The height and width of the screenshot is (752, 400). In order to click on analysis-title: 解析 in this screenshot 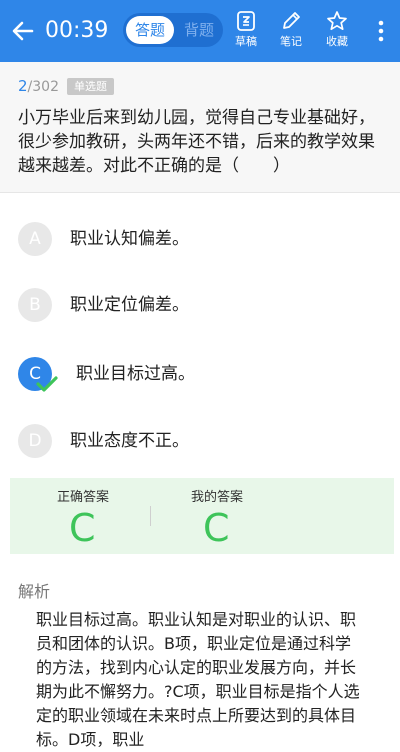, I will do `click(34, 591)`.